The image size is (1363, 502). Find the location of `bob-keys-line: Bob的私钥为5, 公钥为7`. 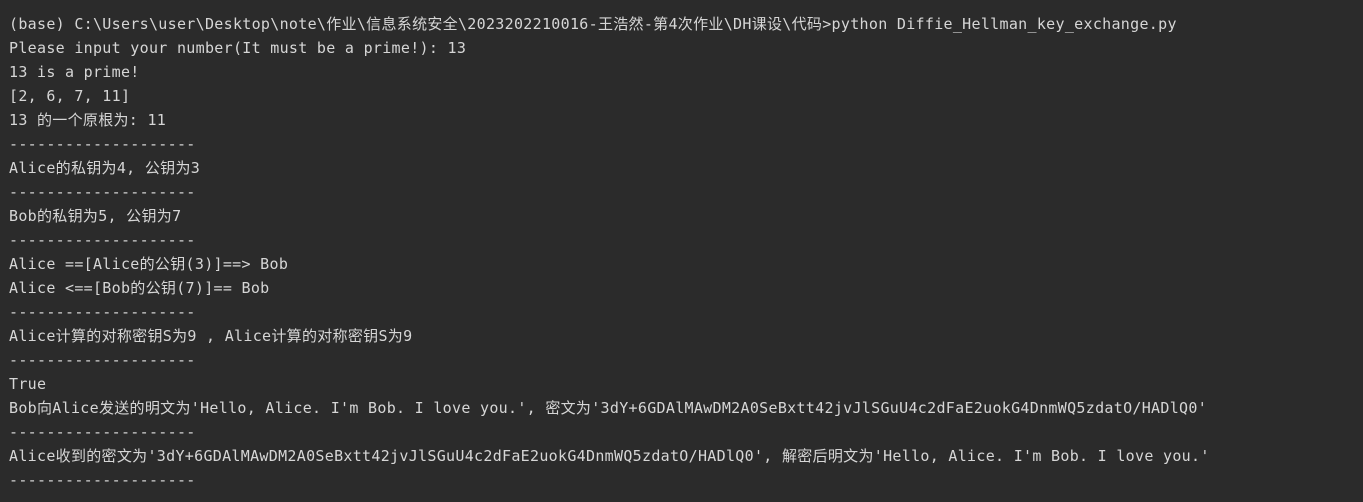

bob-keys-line: Bob的私钥为5, 公钥为7 is located at coordinates (95, 216).